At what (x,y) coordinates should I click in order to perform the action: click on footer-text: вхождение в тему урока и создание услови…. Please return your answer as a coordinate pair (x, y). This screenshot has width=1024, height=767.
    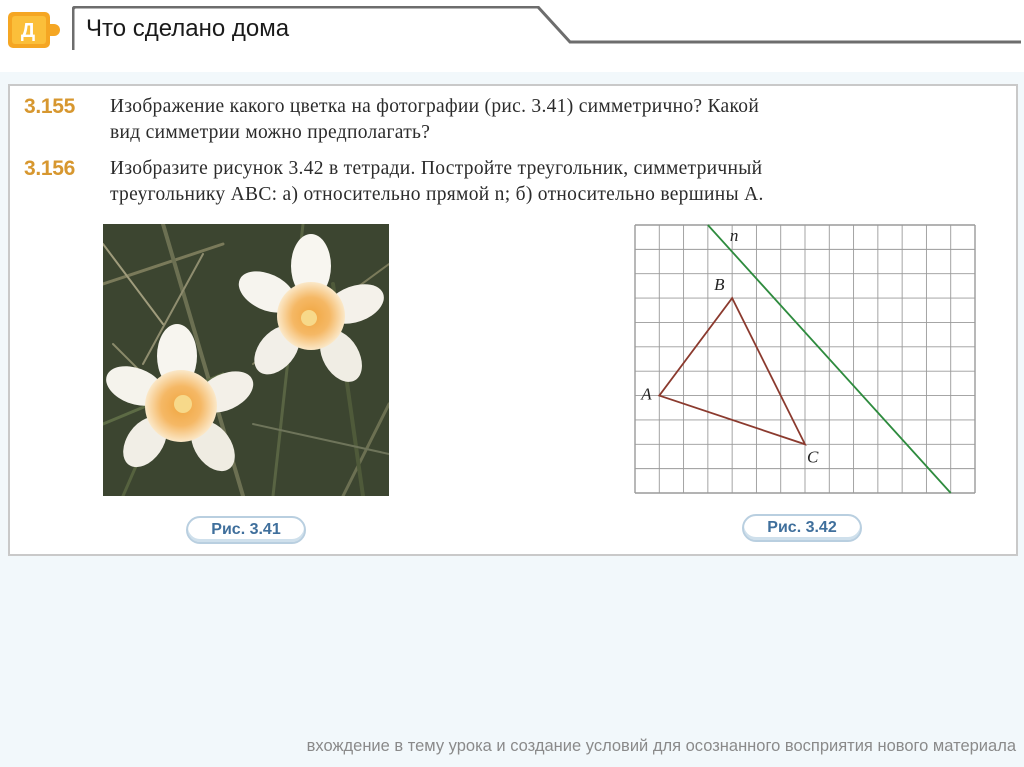
    Looking at the image, I should click on (661, 746).